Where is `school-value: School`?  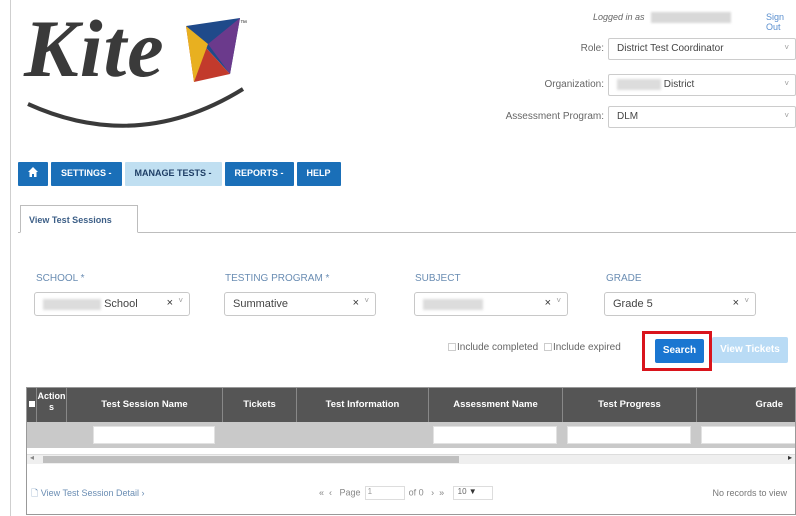 school-value: School is located at coordinates (121, 304).